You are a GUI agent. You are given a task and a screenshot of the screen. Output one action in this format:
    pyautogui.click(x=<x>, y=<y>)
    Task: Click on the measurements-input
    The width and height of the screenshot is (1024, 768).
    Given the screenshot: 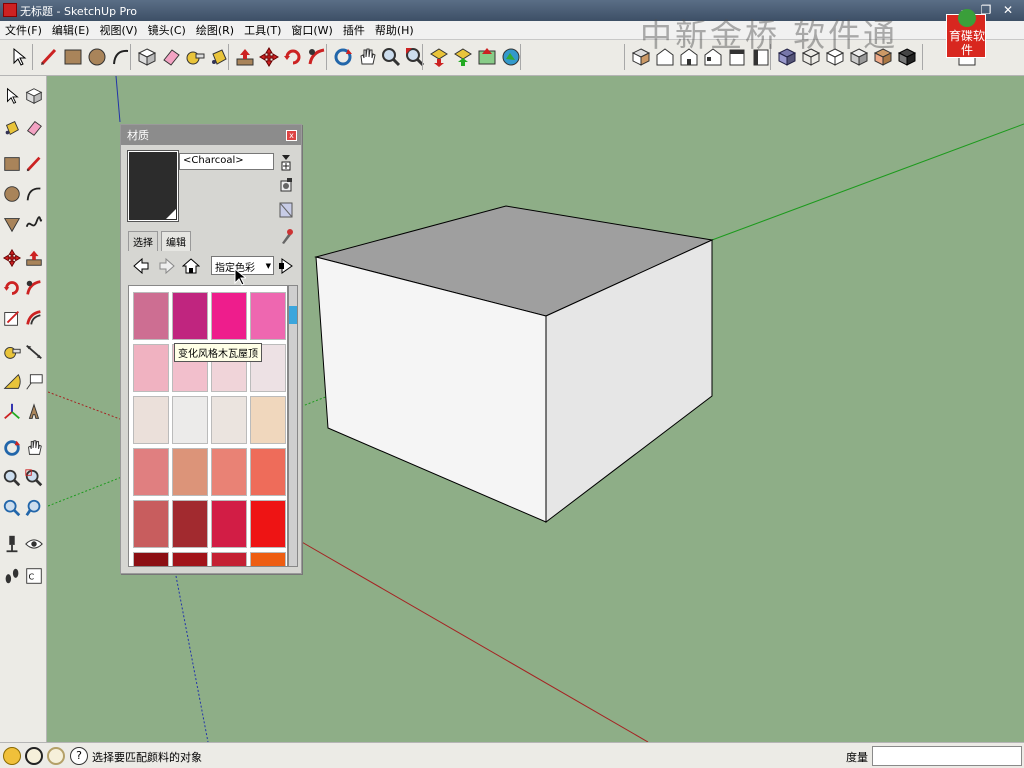 What is the action you would take?
    pyautogui.click(x=947, y=756)
    